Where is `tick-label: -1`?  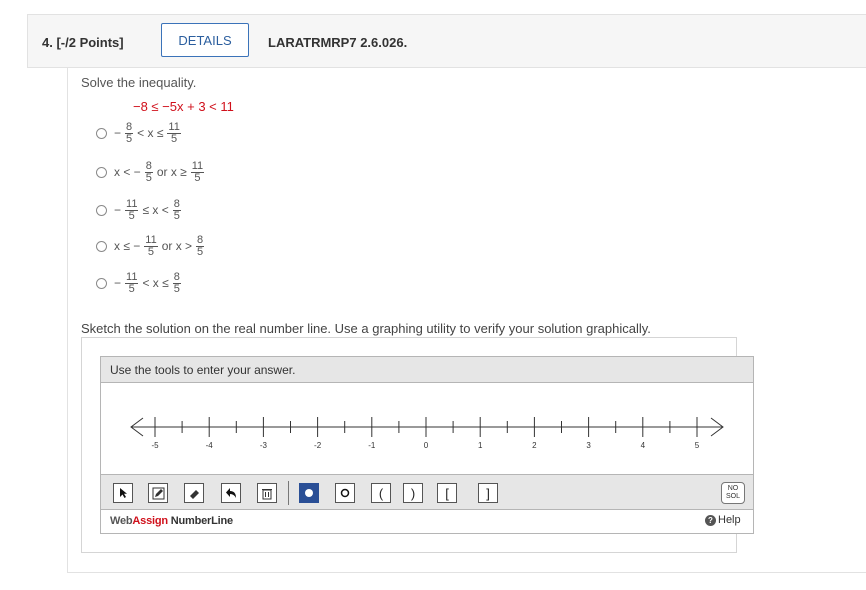
tick-label: -1 is located at coordinates (372, 445).